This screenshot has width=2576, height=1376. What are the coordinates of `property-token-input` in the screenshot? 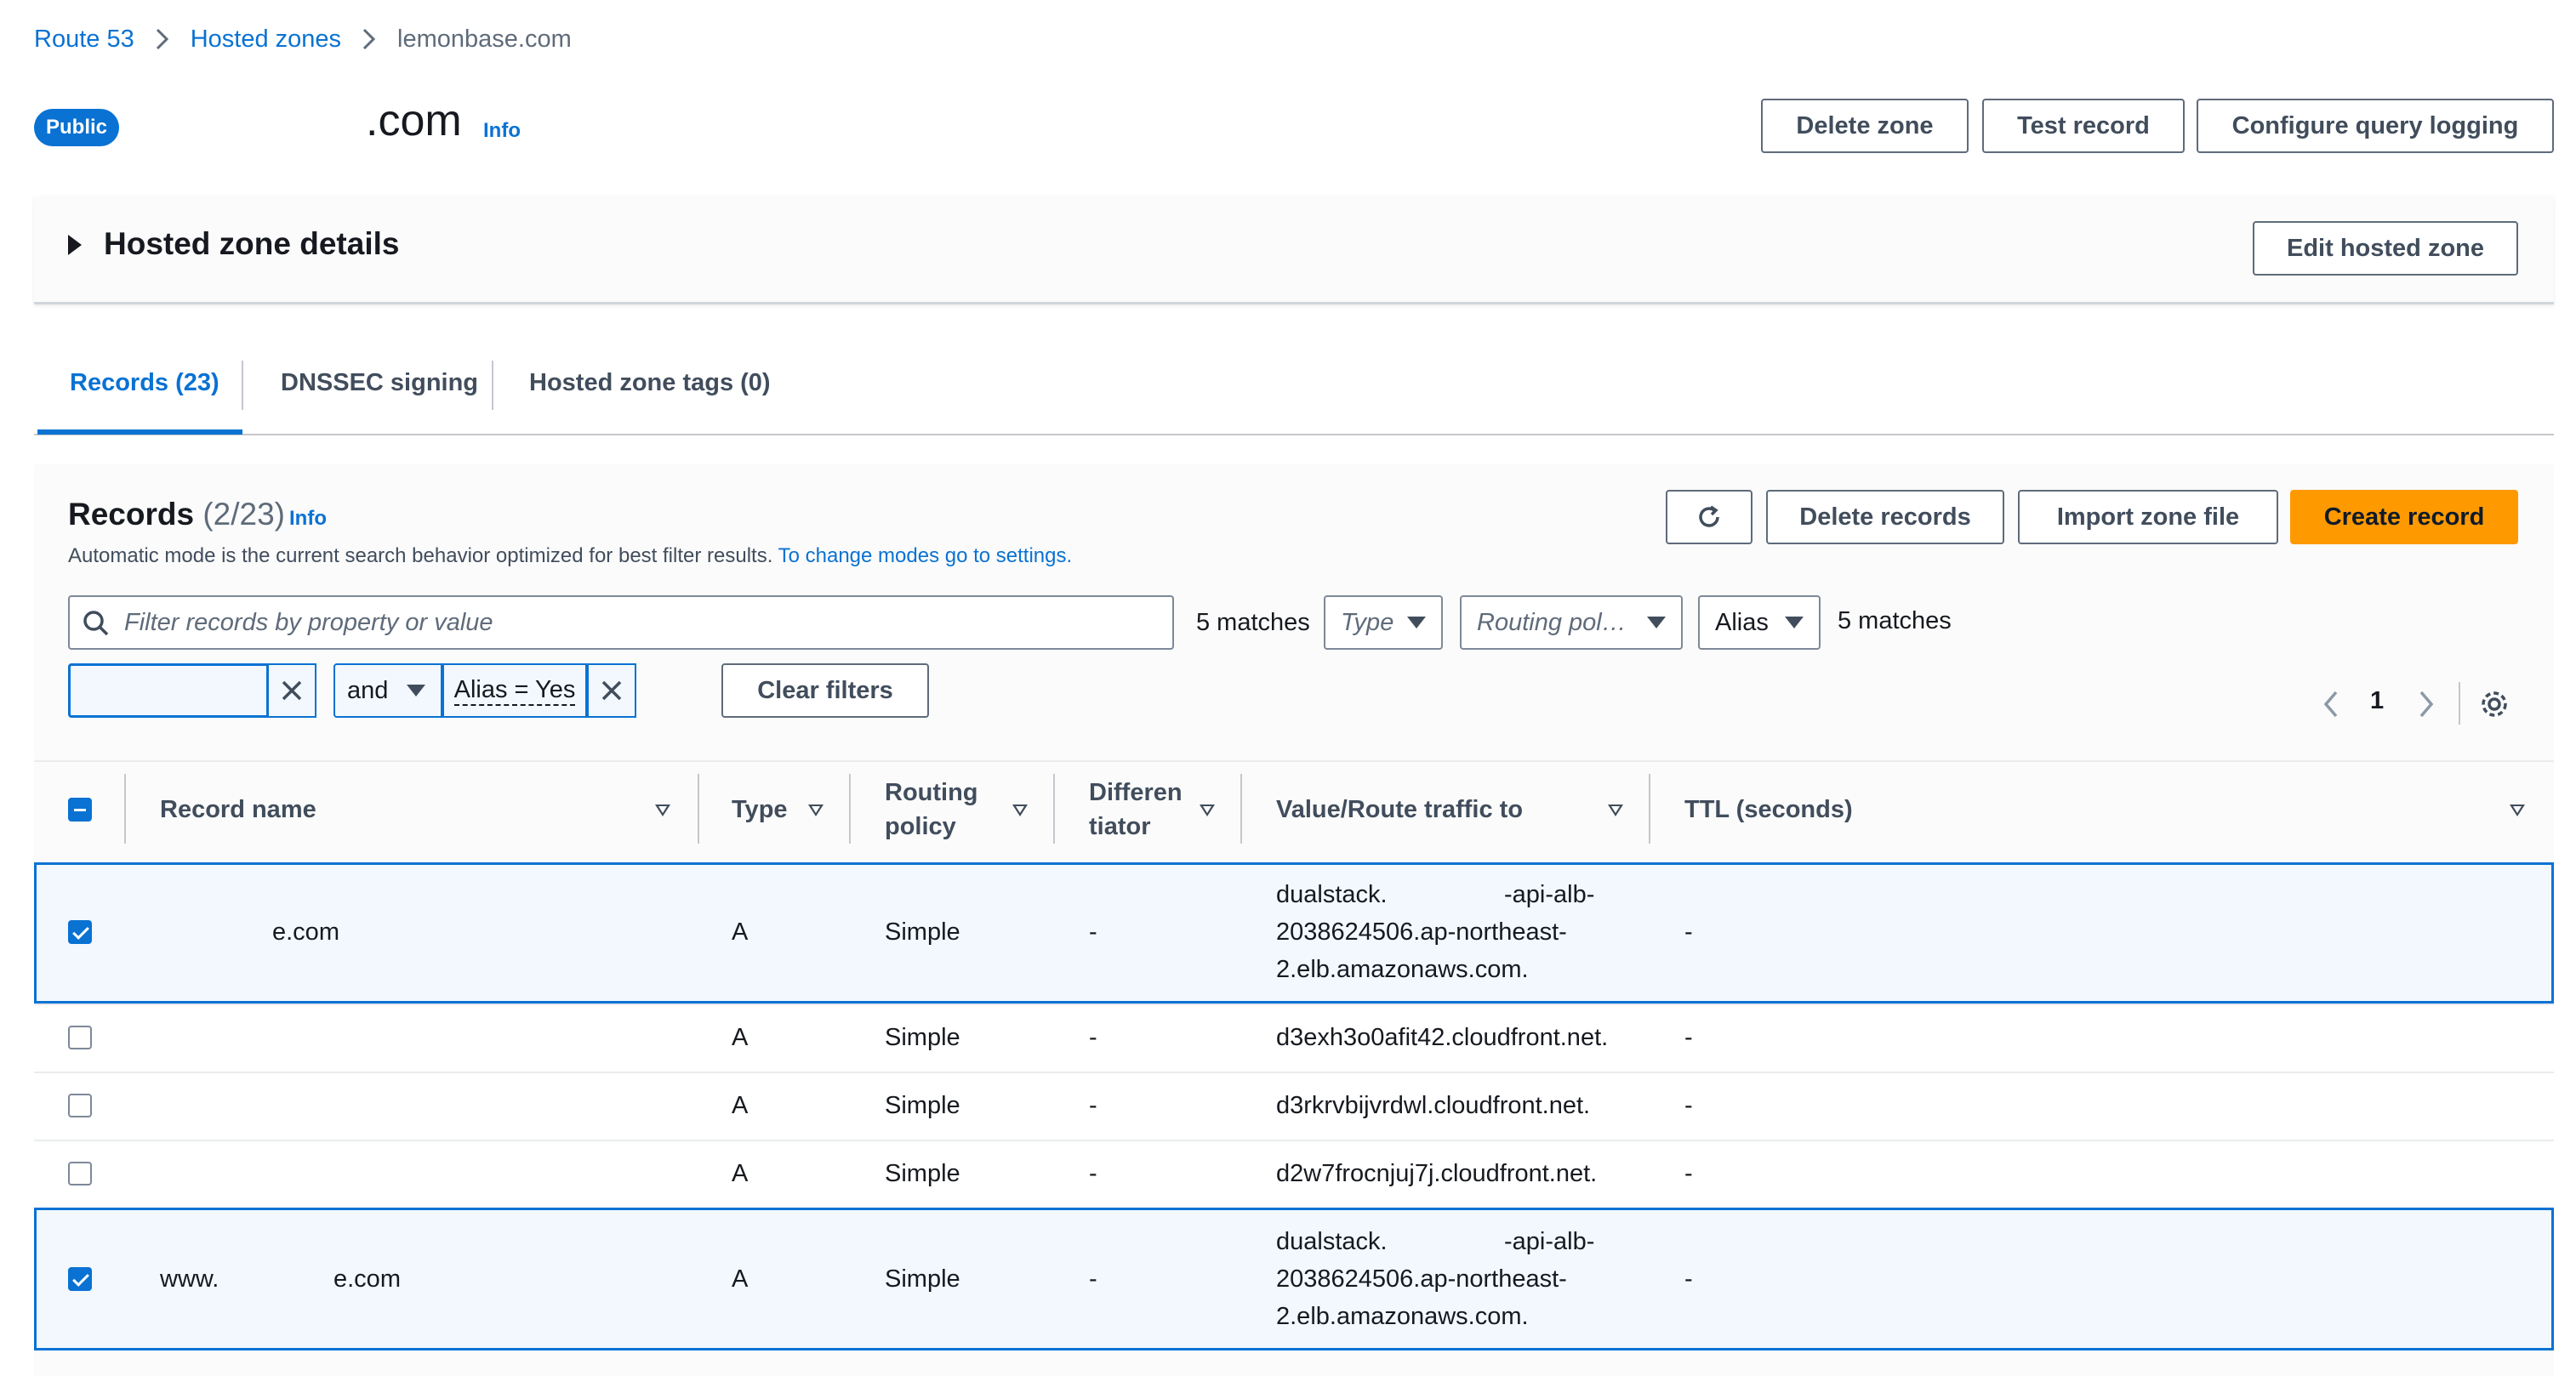 It's located at (169, 690).